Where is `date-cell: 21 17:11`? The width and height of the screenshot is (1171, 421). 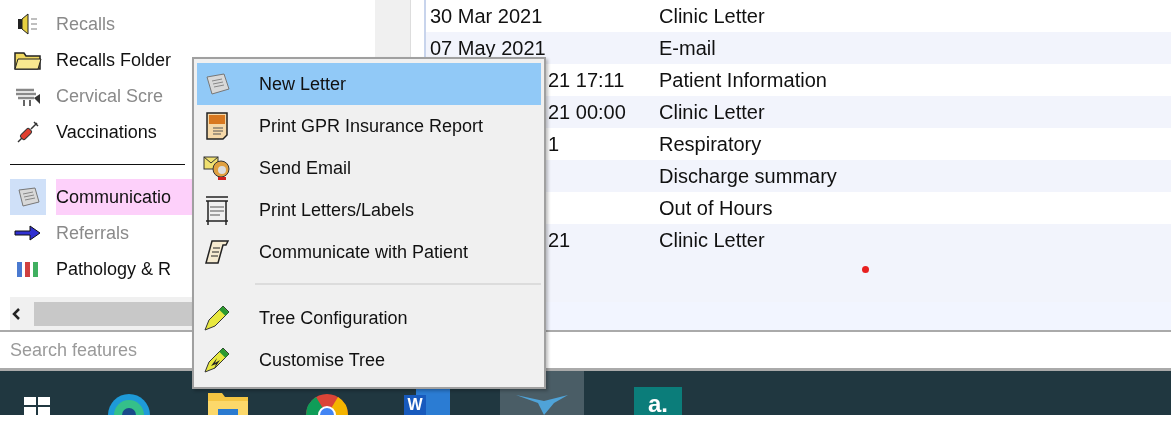 date-cell: 21 17:11 is located at coordinates (586, 79).